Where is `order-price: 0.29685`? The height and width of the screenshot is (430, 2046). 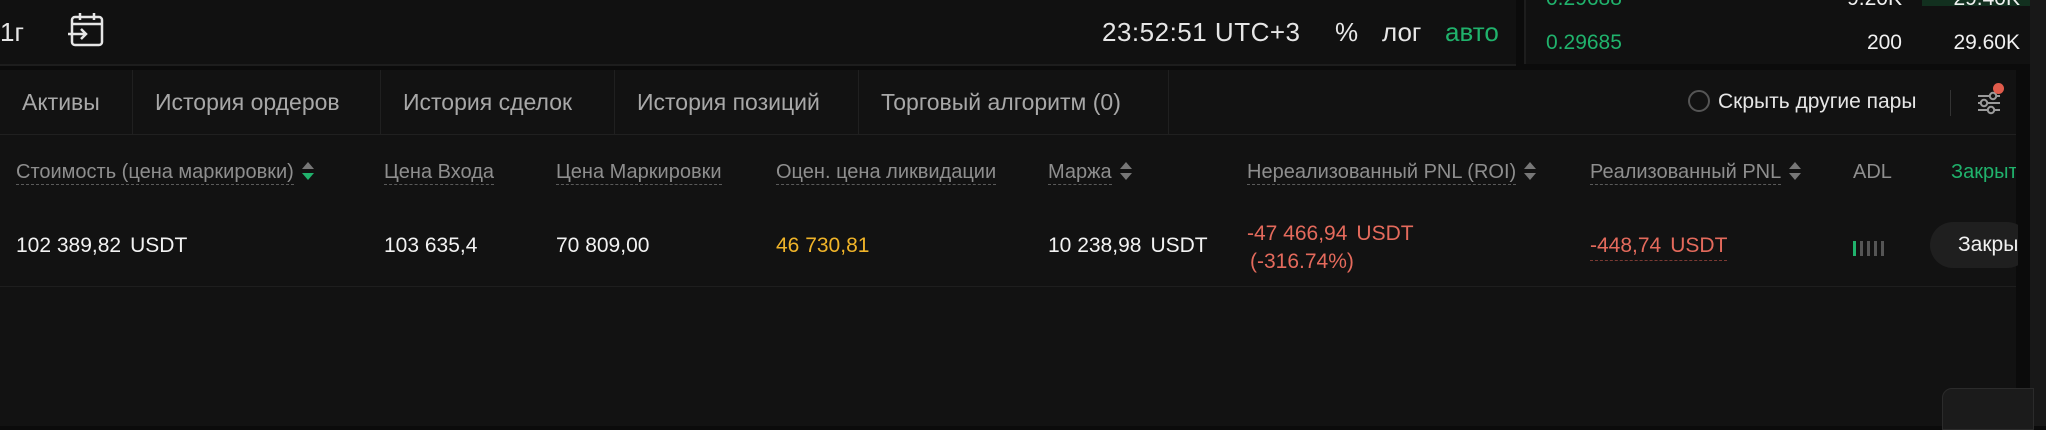 order-price: 0.29685 is located at coordinates (1584, 42).